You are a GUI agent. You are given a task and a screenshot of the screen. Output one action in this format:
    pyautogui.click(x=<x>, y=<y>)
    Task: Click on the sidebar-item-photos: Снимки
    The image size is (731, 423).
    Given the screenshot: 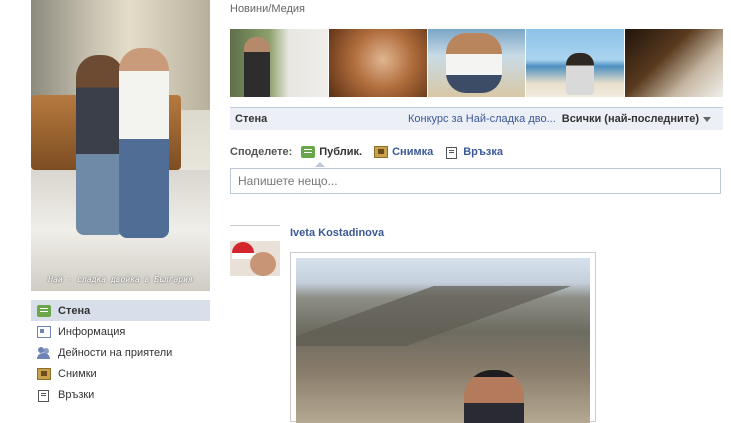 What is the action you would take?
    pyautogui.click(x=120, y=373)
    